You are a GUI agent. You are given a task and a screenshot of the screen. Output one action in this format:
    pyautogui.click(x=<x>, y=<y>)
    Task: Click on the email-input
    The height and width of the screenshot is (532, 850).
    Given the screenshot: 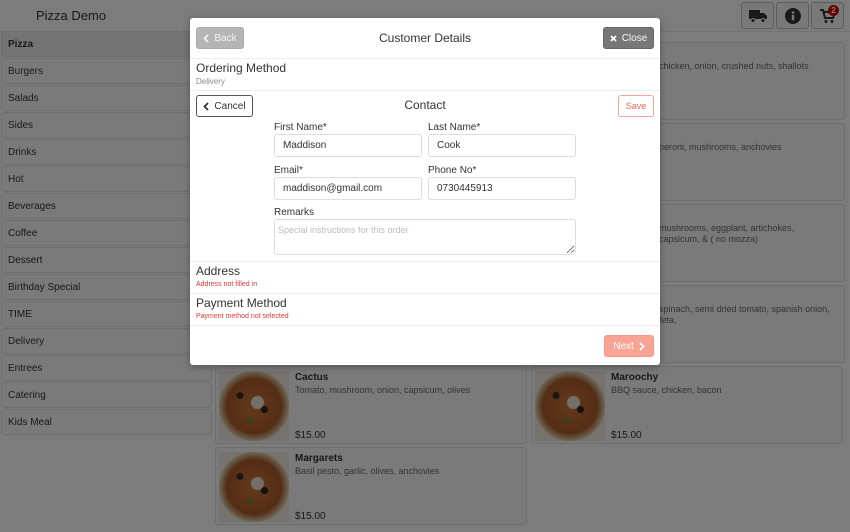 What is the action you would take?
    pyautogui.click(x=348, y=188)
    